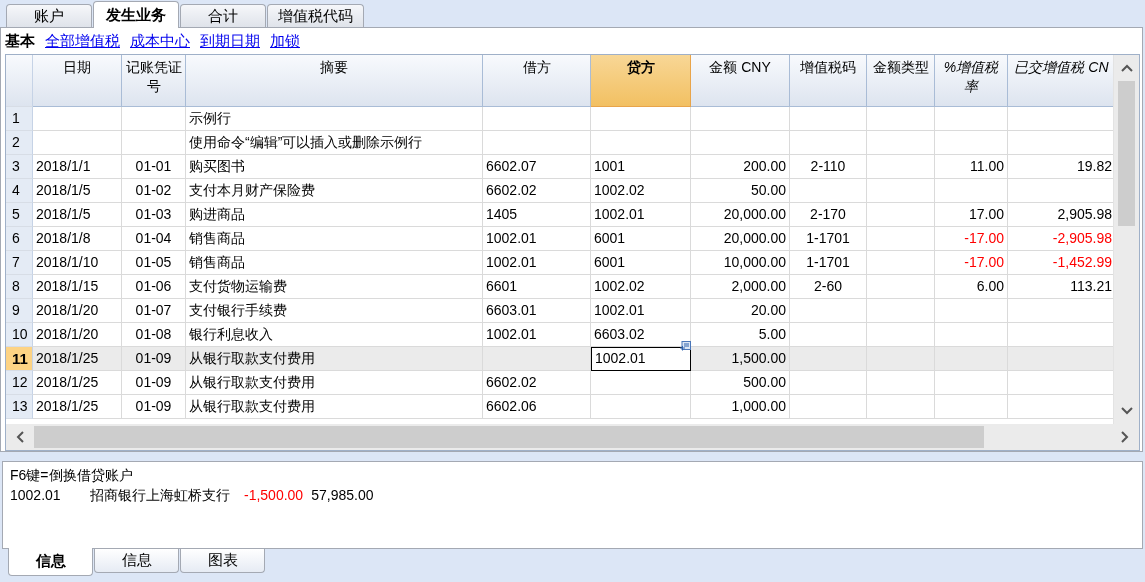 This screenshot has width=1145, height=582. What do you see at coordinates (77, 239) in the screenshot?
I see `table-cell: 2018/1/8` at bounding box center [77, 239].